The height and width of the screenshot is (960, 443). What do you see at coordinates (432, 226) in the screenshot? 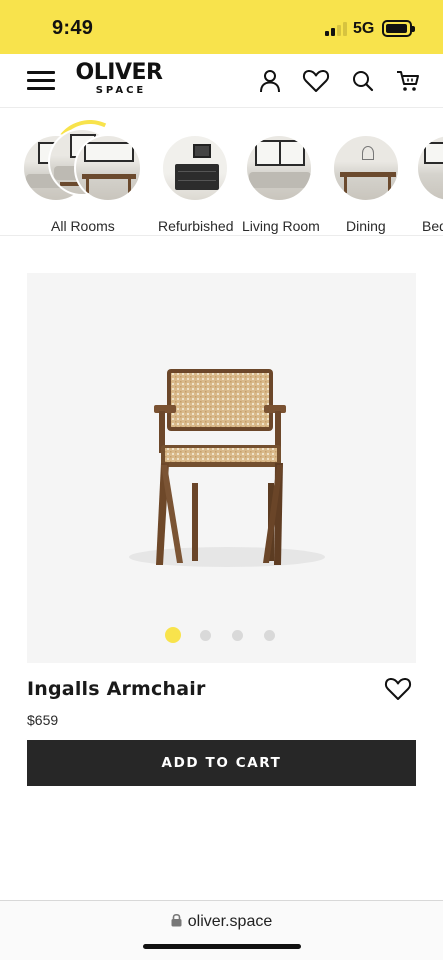
I see `category-label: Bed` at bounding box center [432, 226].